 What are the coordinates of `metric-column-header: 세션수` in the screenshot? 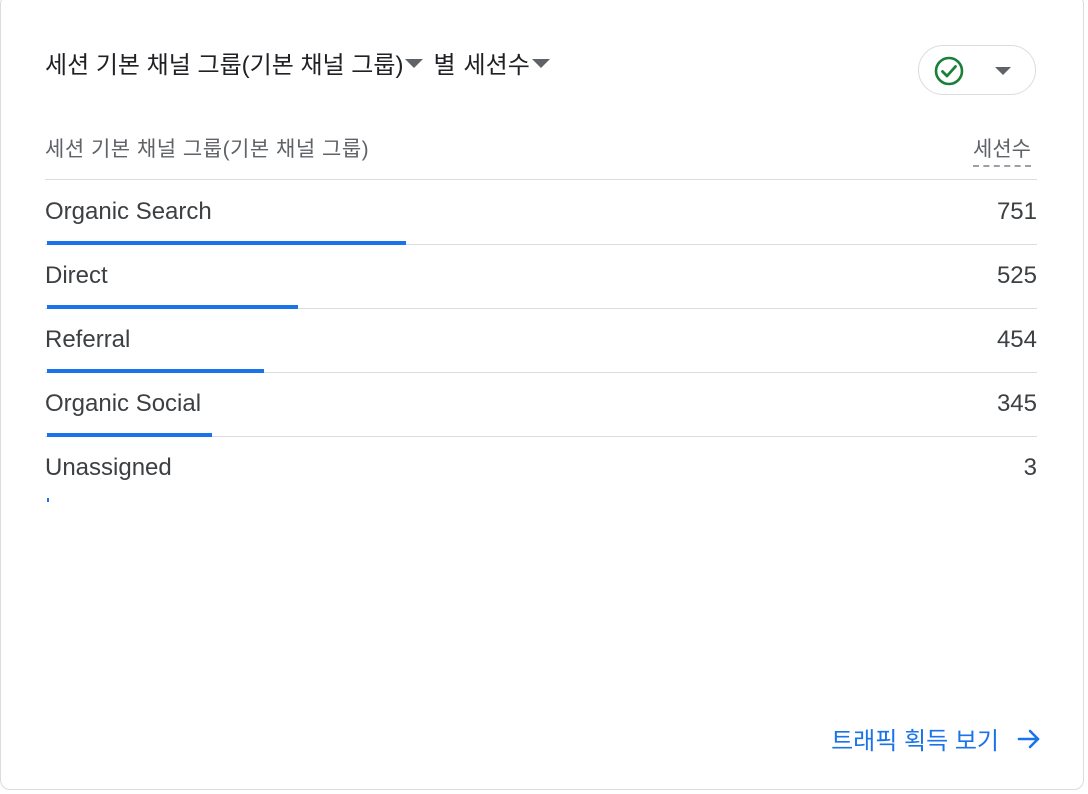 It's located at (1002, 150).